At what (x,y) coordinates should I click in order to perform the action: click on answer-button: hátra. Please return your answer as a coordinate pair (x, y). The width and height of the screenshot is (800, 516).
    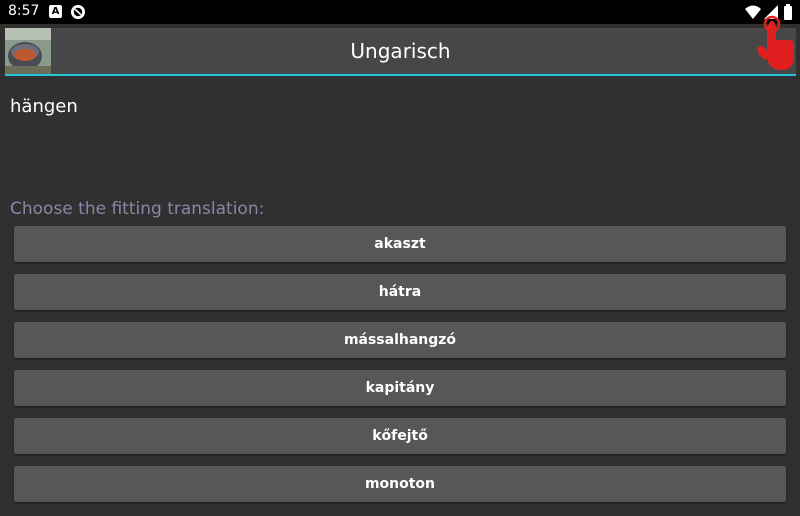
    Looking at the image, I should click on (400, 292).